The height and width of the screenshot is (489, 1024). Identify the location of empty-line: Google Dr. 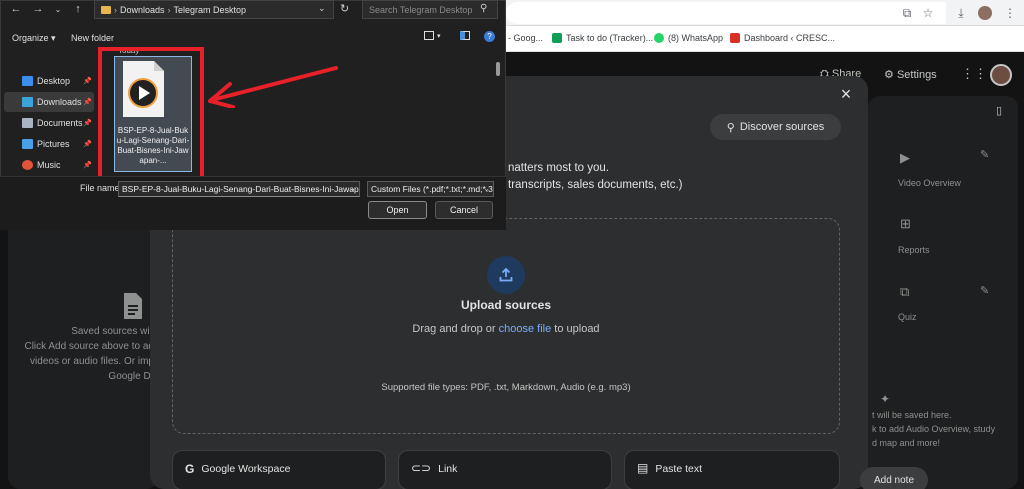
(131, 376).